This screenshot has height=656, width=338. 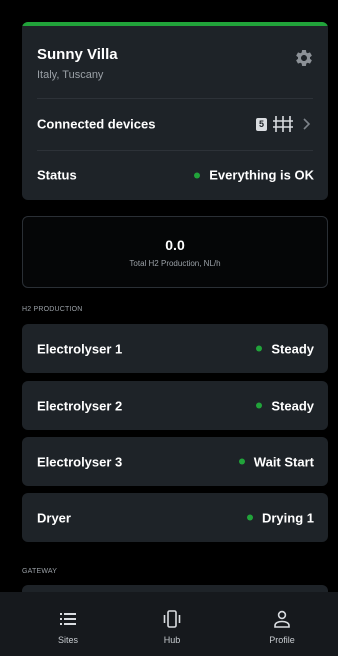 I want to click on production-summary: 0.0 Total H2 Production, NL/h, so click(x=175, y=252).